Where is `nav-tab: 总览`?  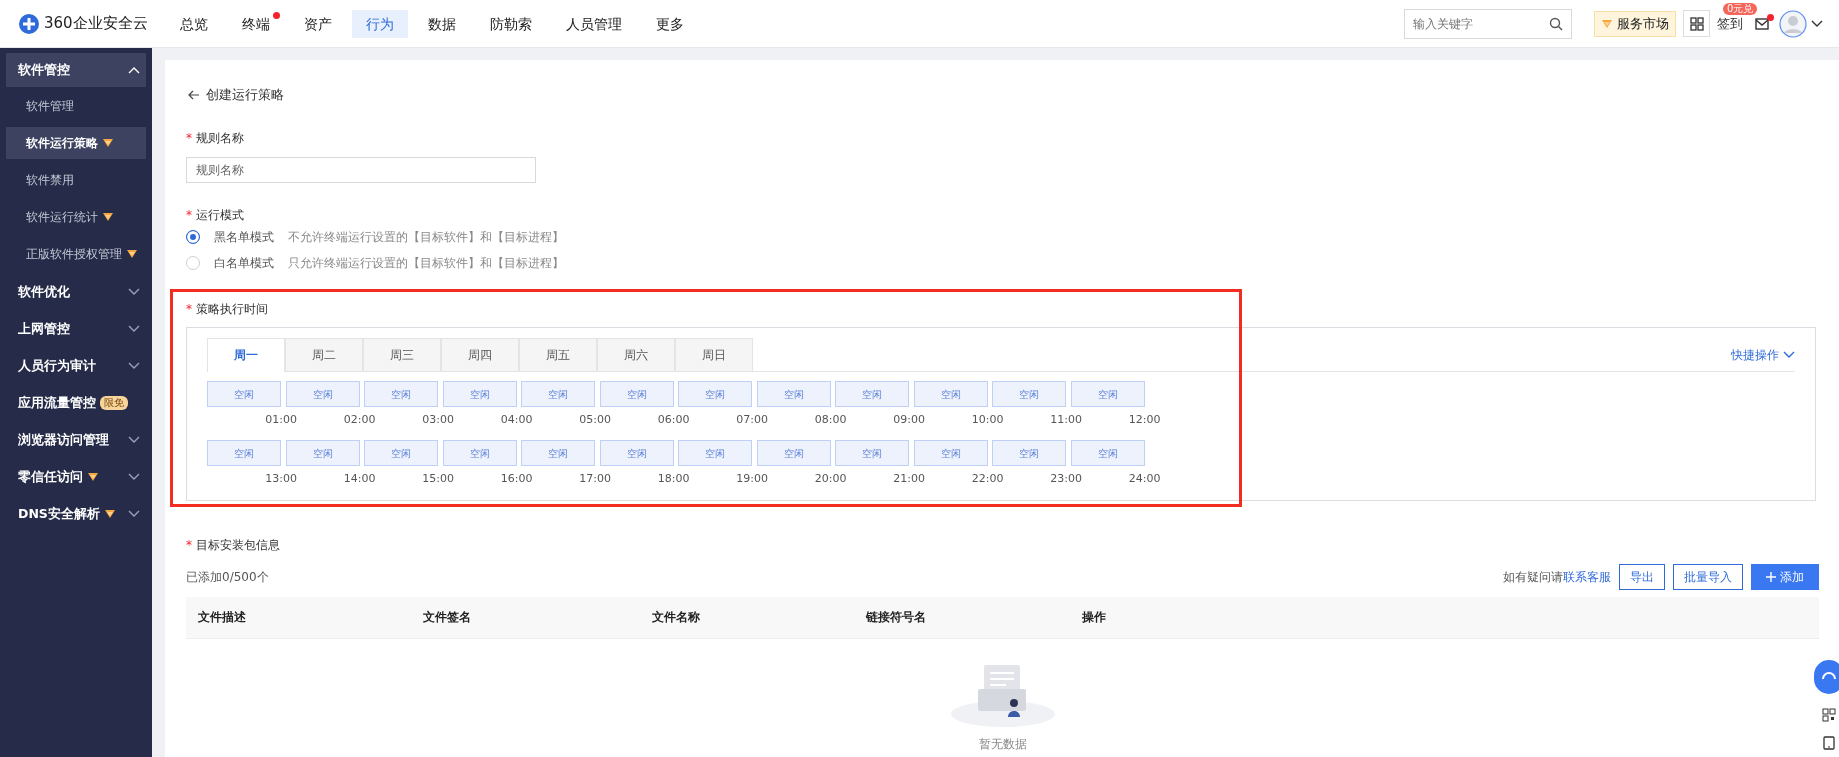
nav-tab: 总览 is located at coordinates (194, 23).